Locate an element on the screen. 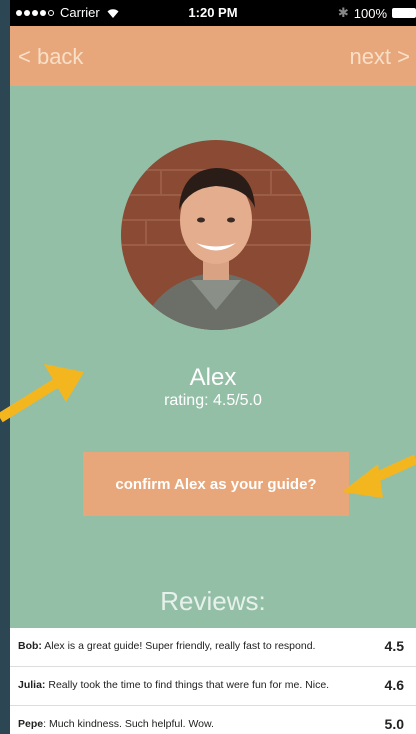 This screenshot has height=734, width=416. review-author: Pepe is located at coordinates (31, 724).